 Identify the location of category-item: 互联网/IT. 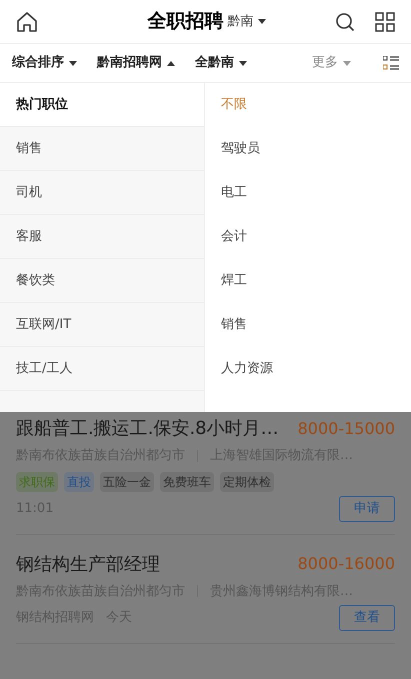
(102, 325).